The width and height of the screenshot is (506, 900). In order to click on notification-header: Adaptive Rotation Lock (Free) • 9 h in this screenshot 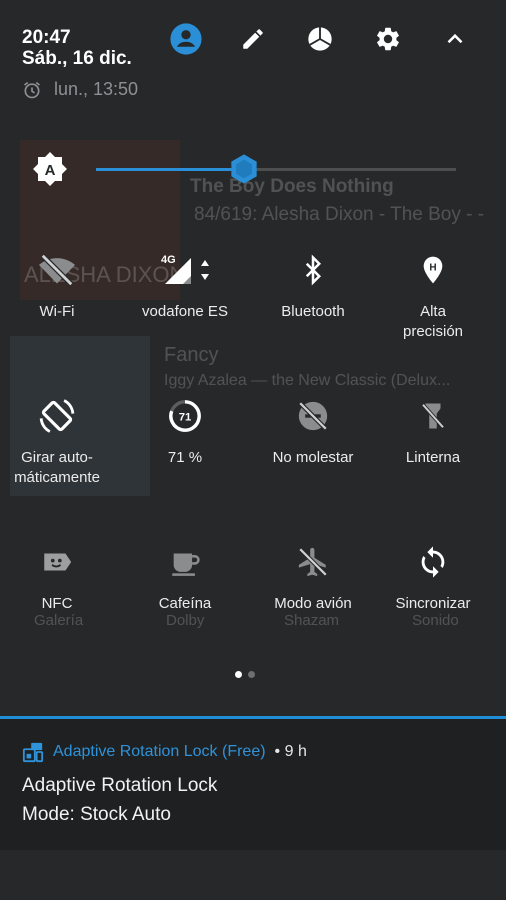, I will do `click(164, 752)`.